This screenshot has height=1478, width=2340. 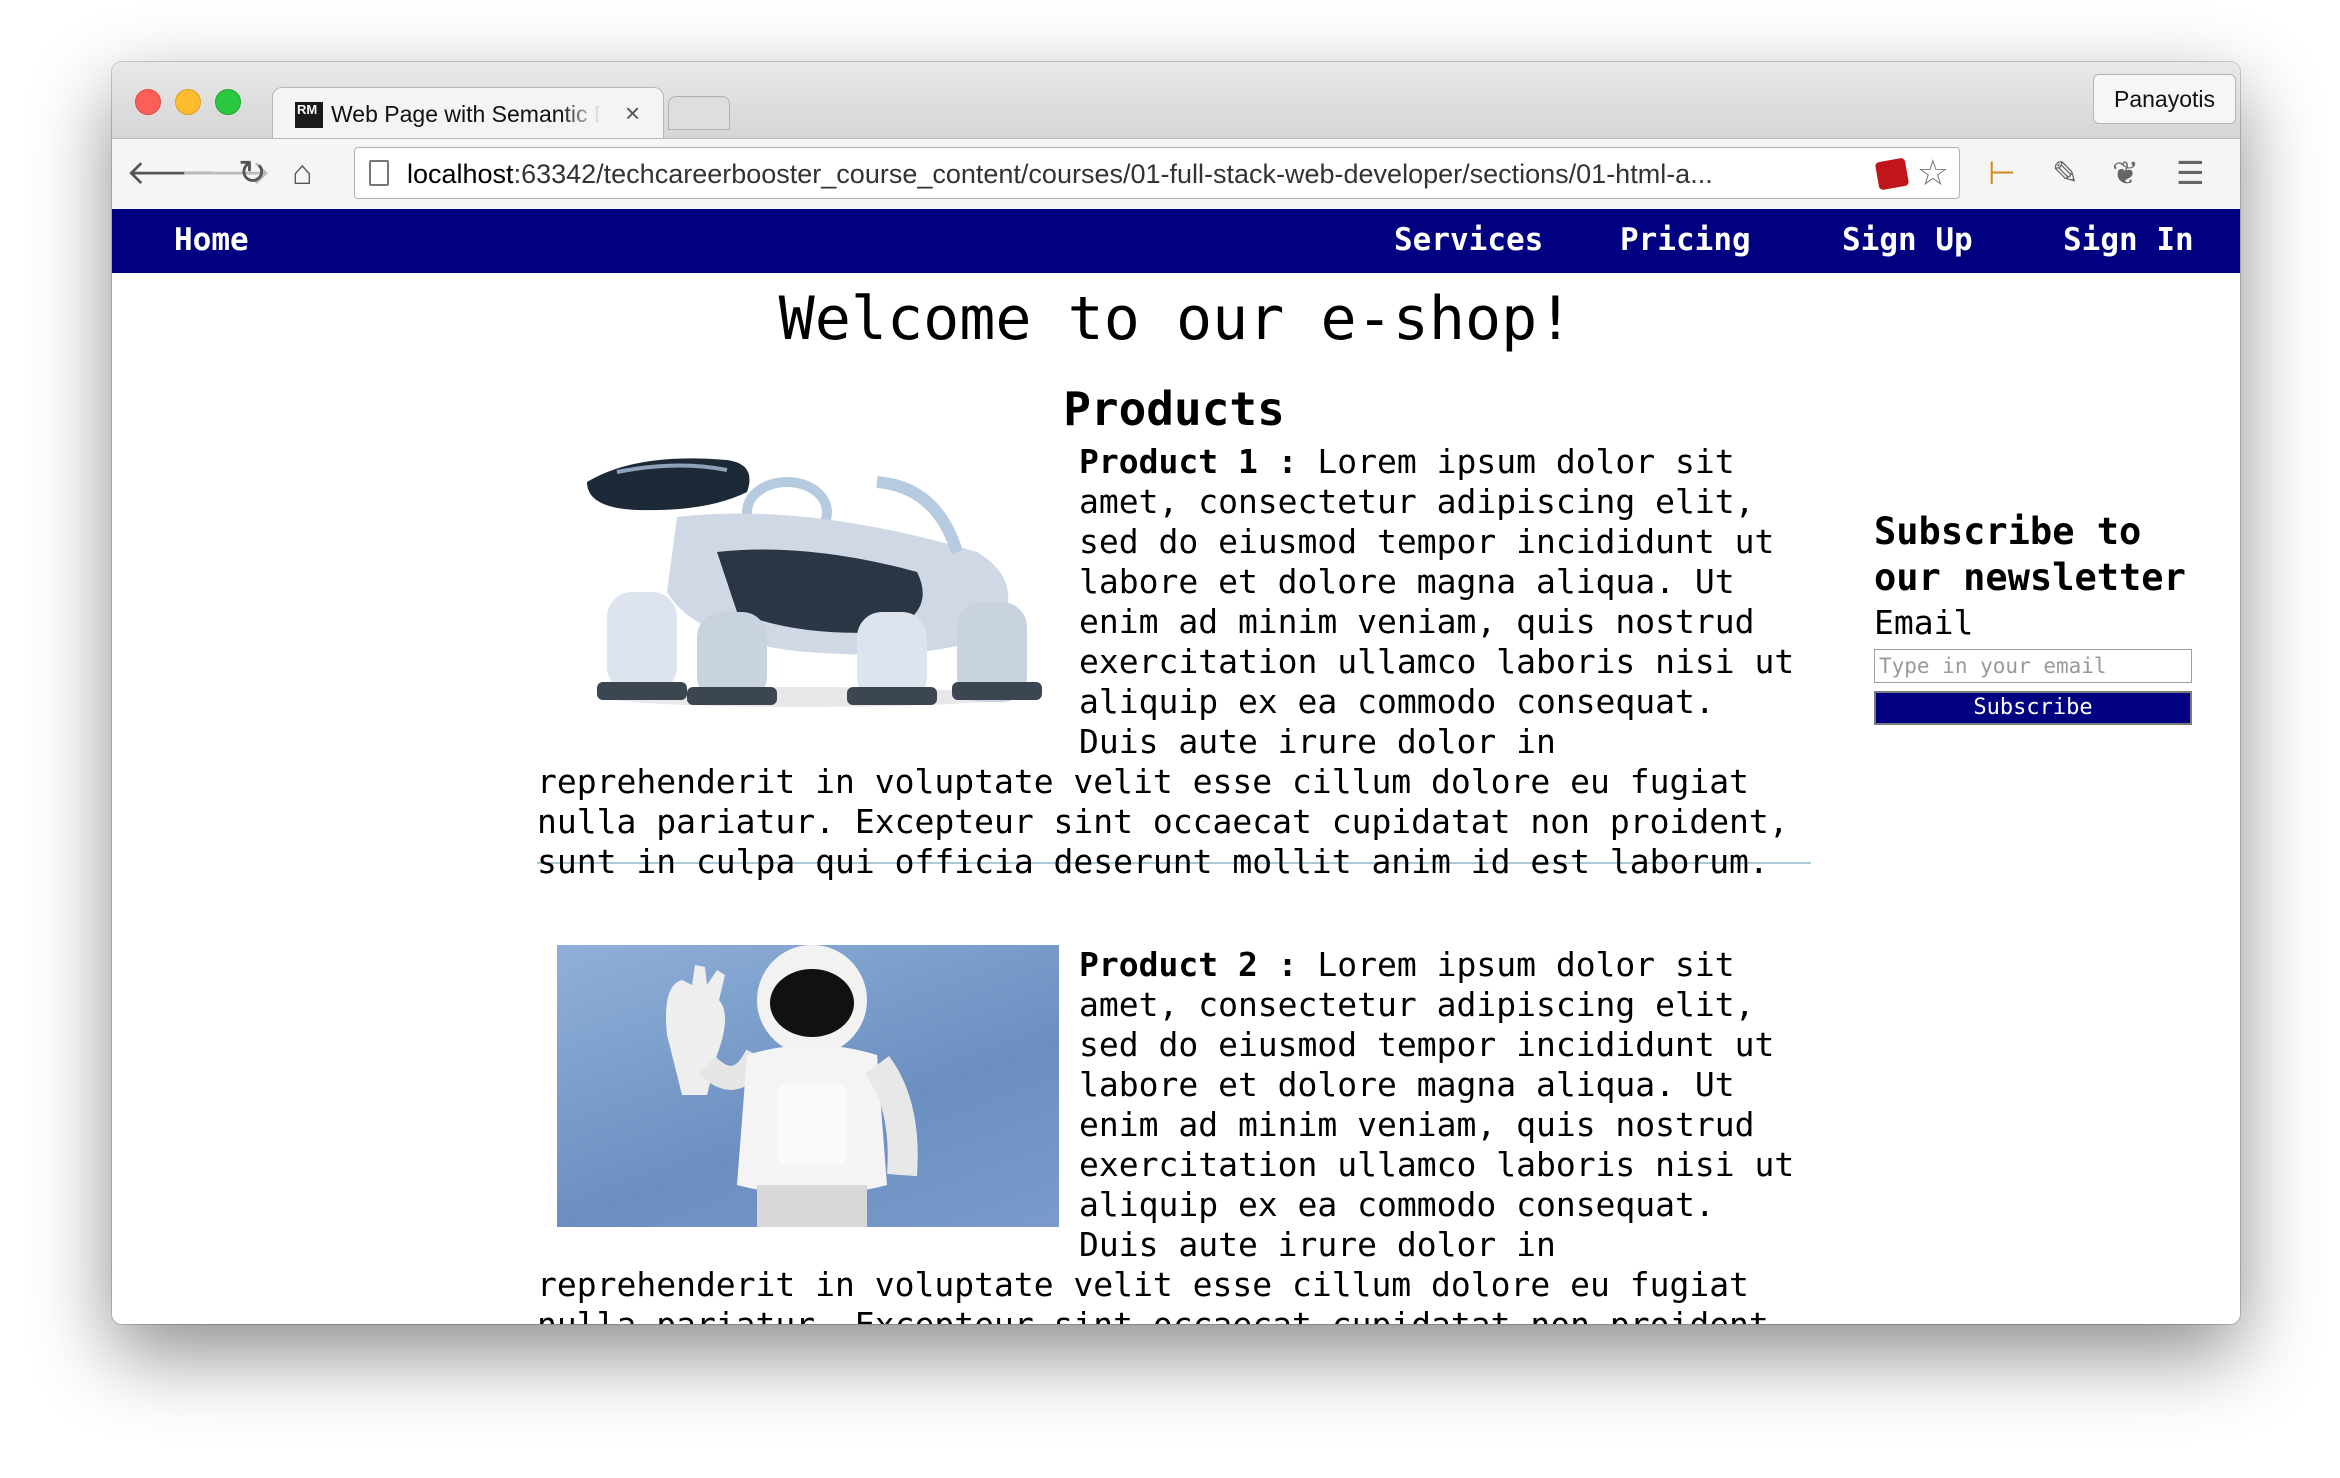 I want to click on home-icon: ⌂, so click(x=302, y=173).